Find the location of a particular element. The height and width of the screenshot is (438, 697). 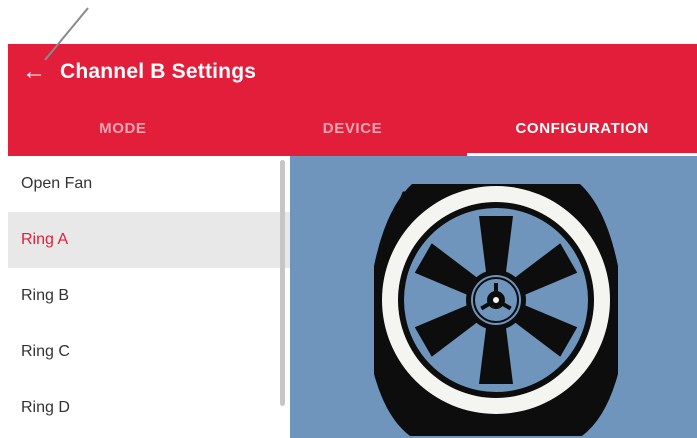

tab-device: DEVICE is located at coordinates (353, 128).